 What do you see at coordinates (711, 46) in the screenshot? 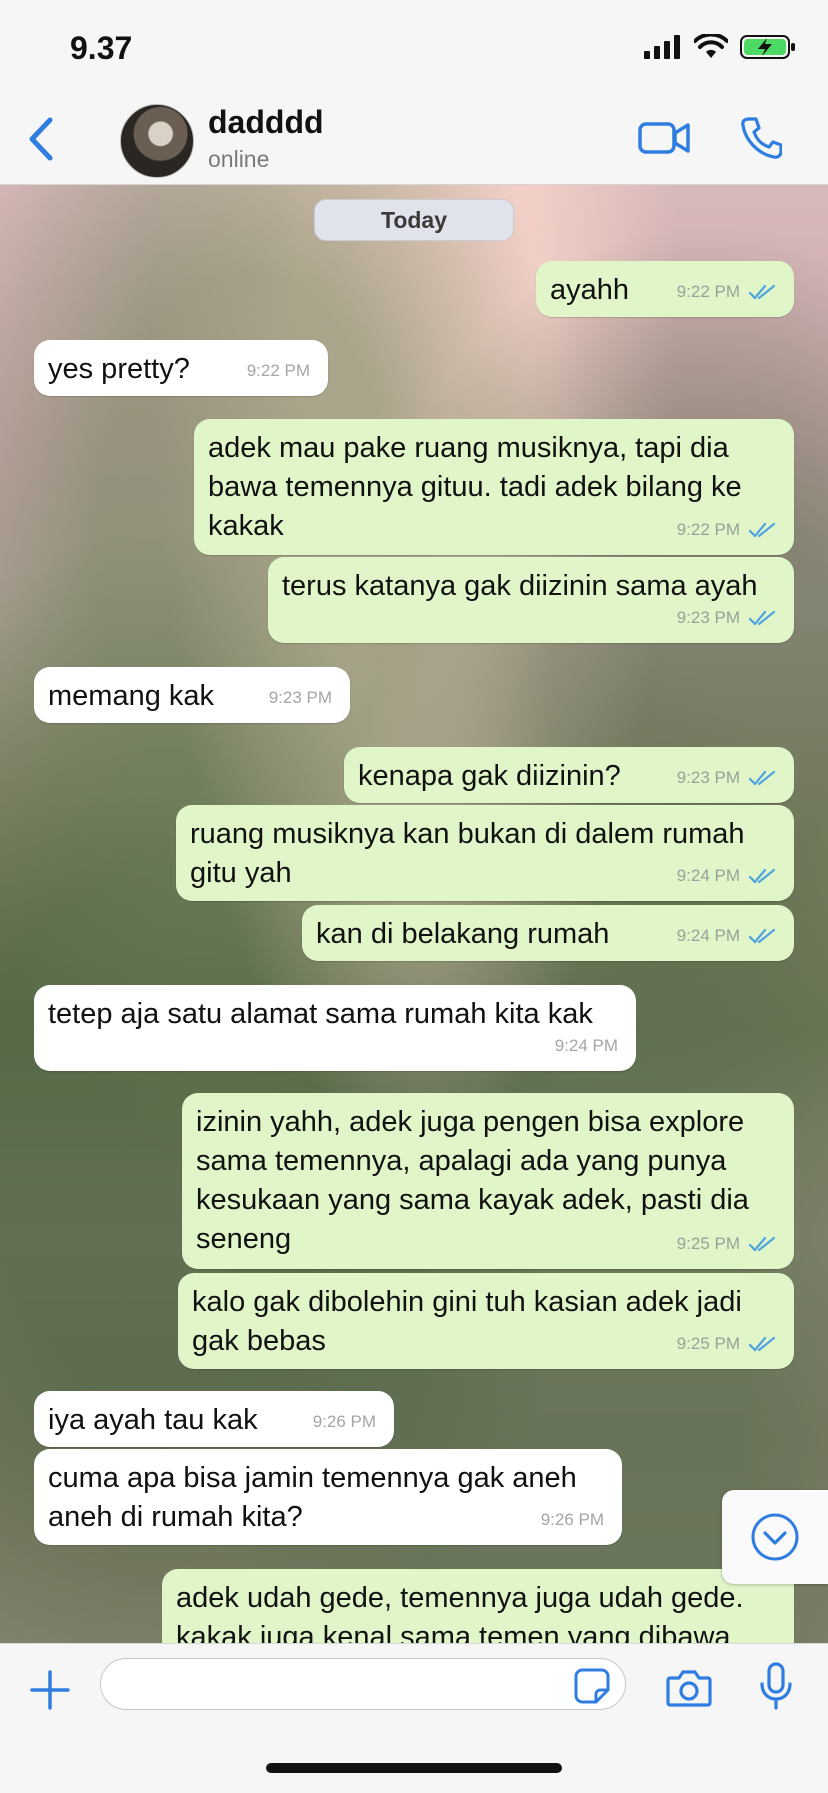
I see `wifi-icon` at bounding box center [711, 46].